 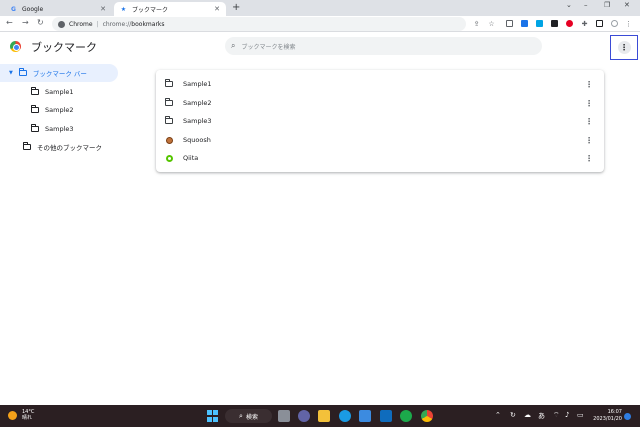 I want to click on bookmark-label: Sample1, so click(x=197, y=84).